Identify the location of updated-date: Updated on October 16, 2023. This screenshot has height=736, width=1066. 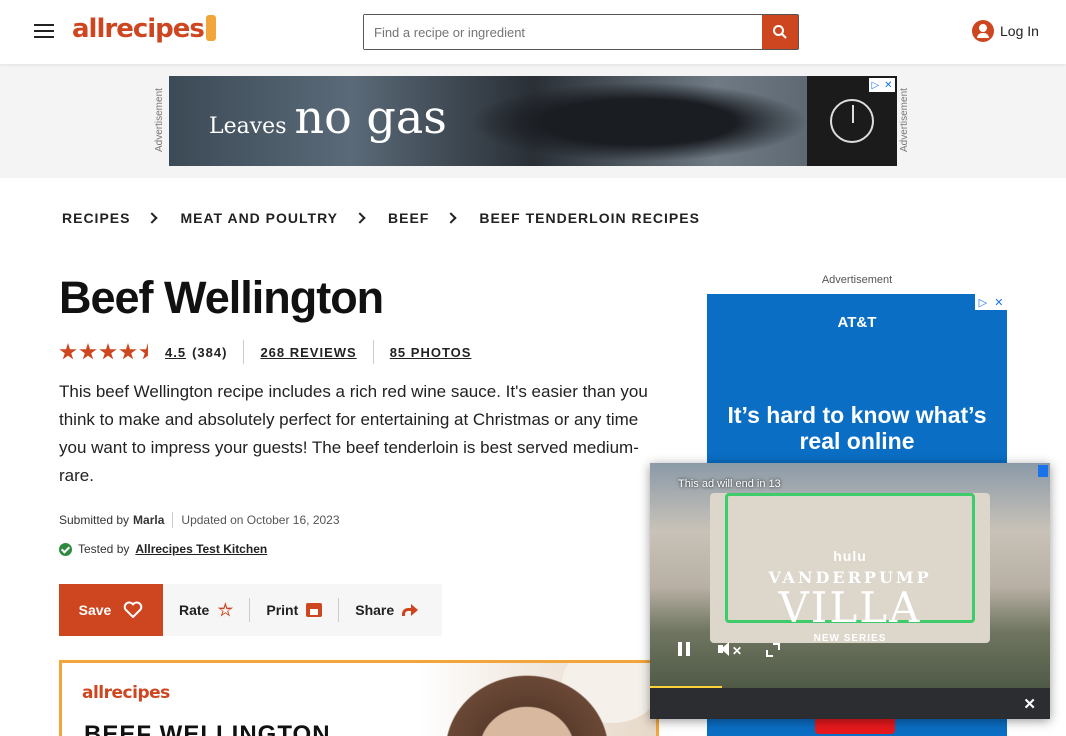
(260, 520).